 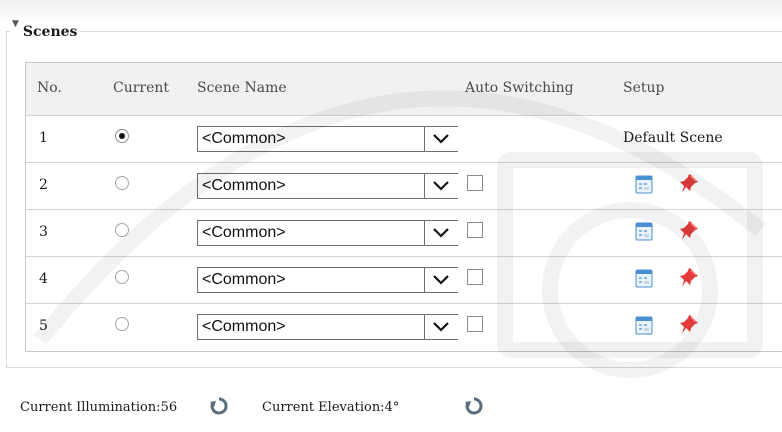 I want to click on scenes-legend: ▼ Scenes, so click(x=45, y=29).